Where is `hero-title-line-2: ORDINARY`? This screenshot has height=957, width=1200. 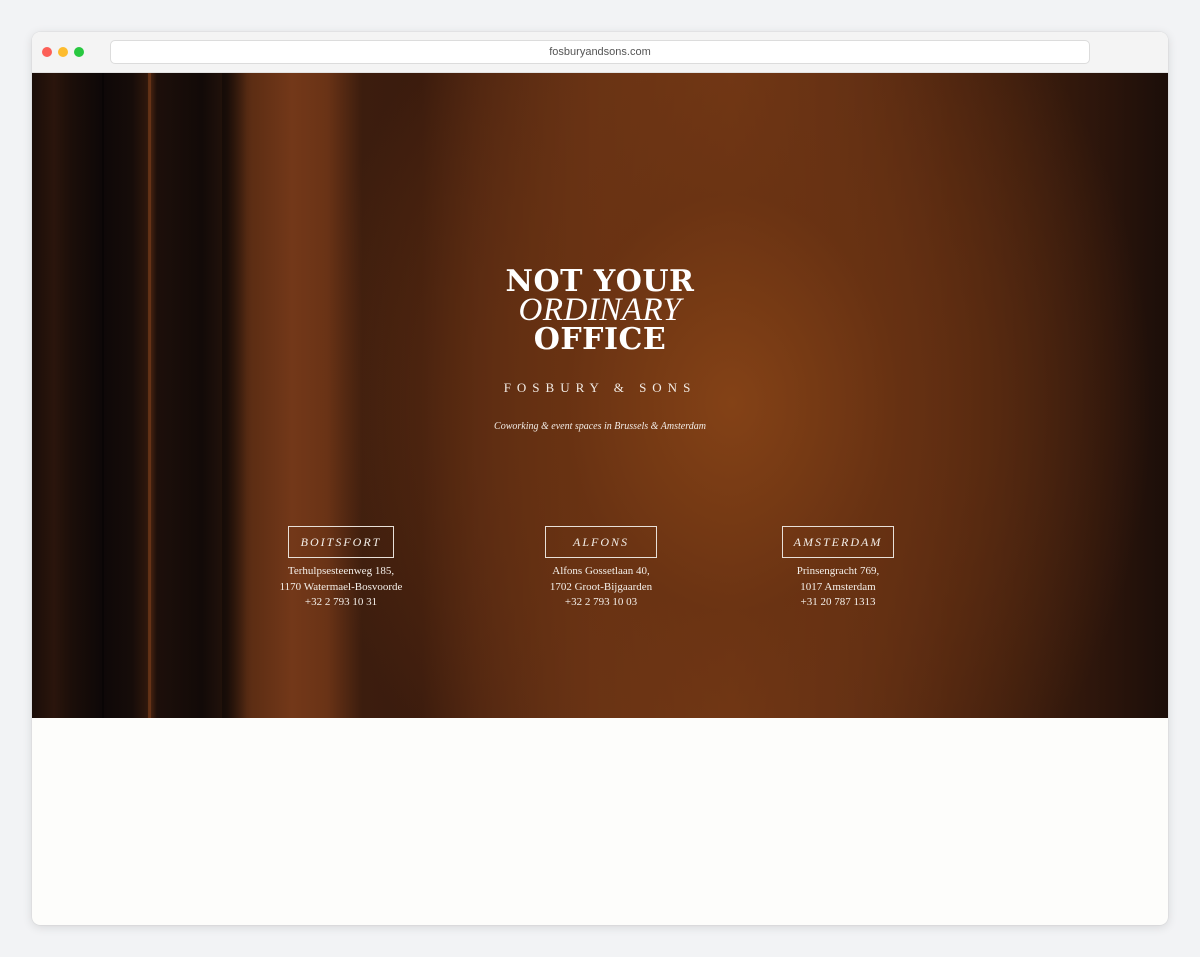 hero-title-line-2: ORDINARY is located at coordinates (600, 310).